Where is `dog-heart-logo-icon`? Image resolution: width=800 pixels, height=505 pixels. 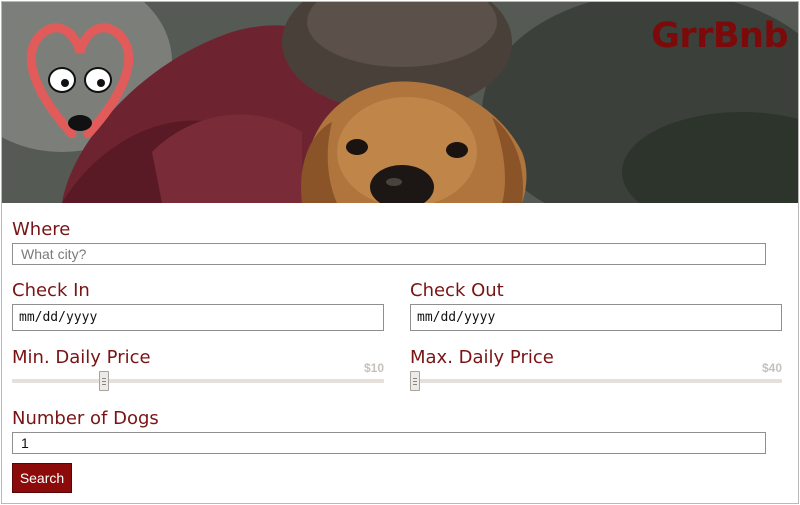
dog-heart-logo-icon is located at coordinates (80, 80).